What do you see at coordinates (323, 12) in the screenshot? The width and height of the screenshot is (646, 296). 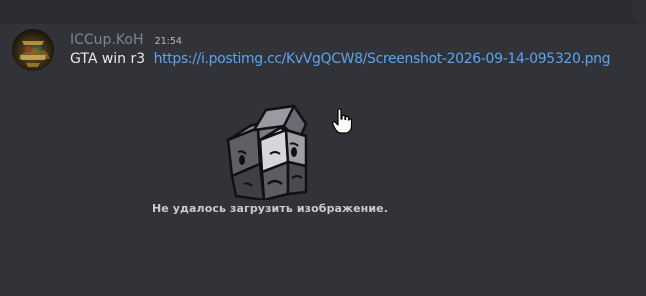 I see `top-bar` at bounding box center [323, 12].